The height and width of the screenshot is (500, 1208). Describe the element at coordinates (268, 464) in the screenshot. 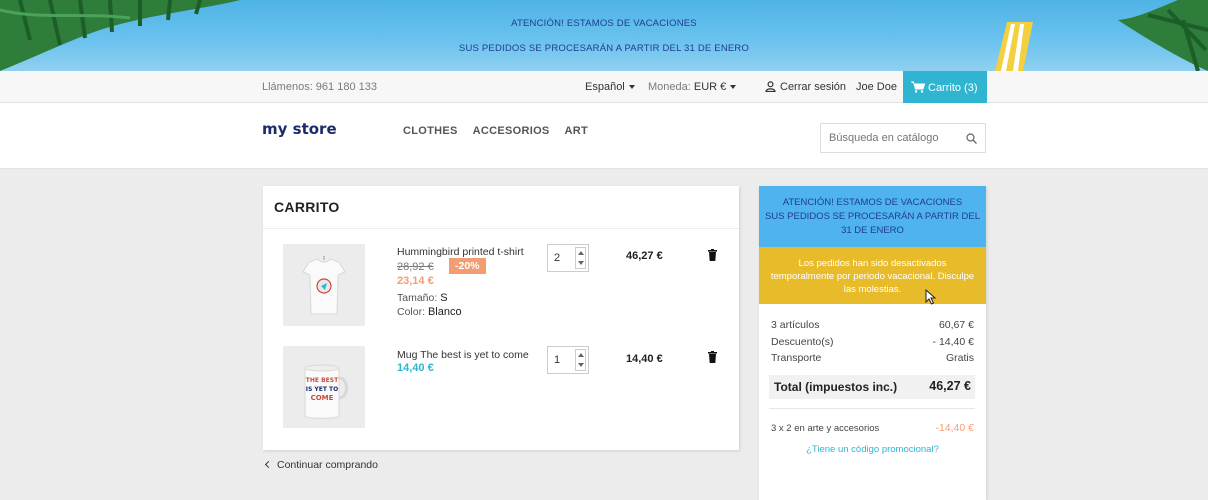

I see `chevron-left-icon` at that location.